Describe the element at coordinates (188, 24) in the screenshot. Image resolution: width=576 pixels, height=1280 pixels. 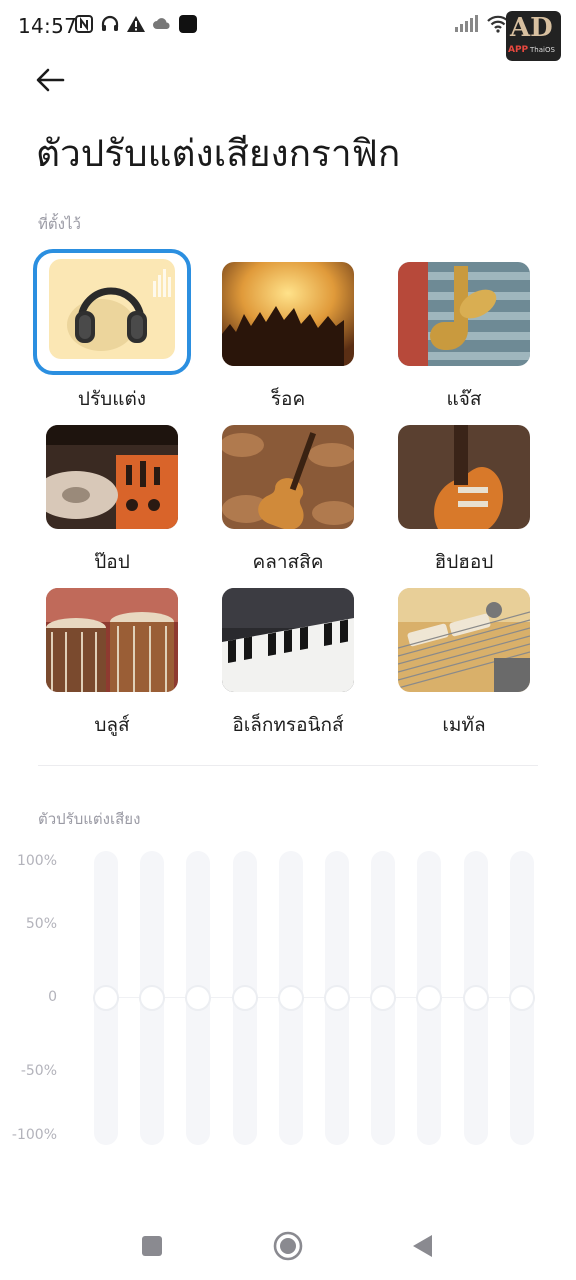
I see `app-square-icon` at that location.